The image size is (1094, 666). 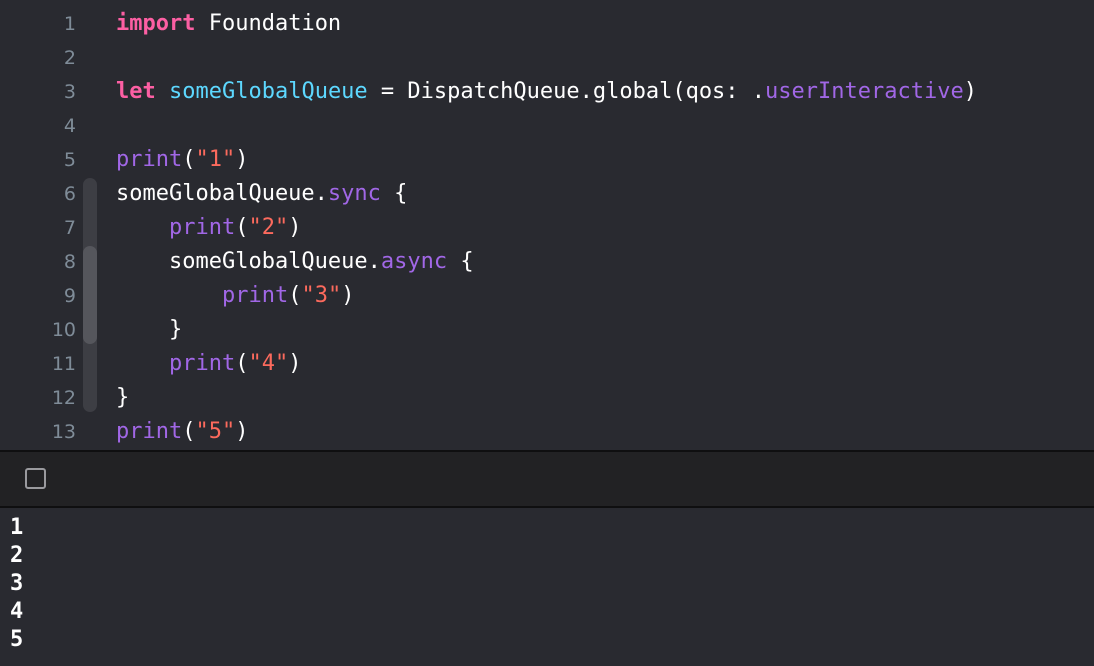 What do you see at coordinates (136, 91) in the screenshot?
I see `code-token-keyword: let` at bounding box center [136, 91].